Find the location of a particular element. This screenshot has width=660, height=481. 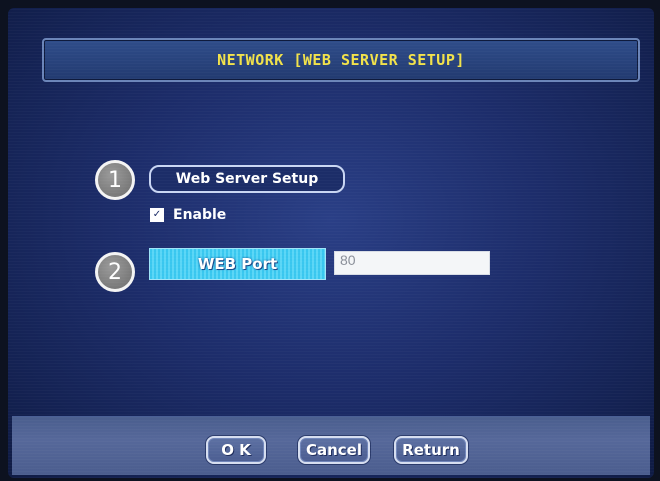

cancel-button: Cancel is located at coordinates (334, 450).